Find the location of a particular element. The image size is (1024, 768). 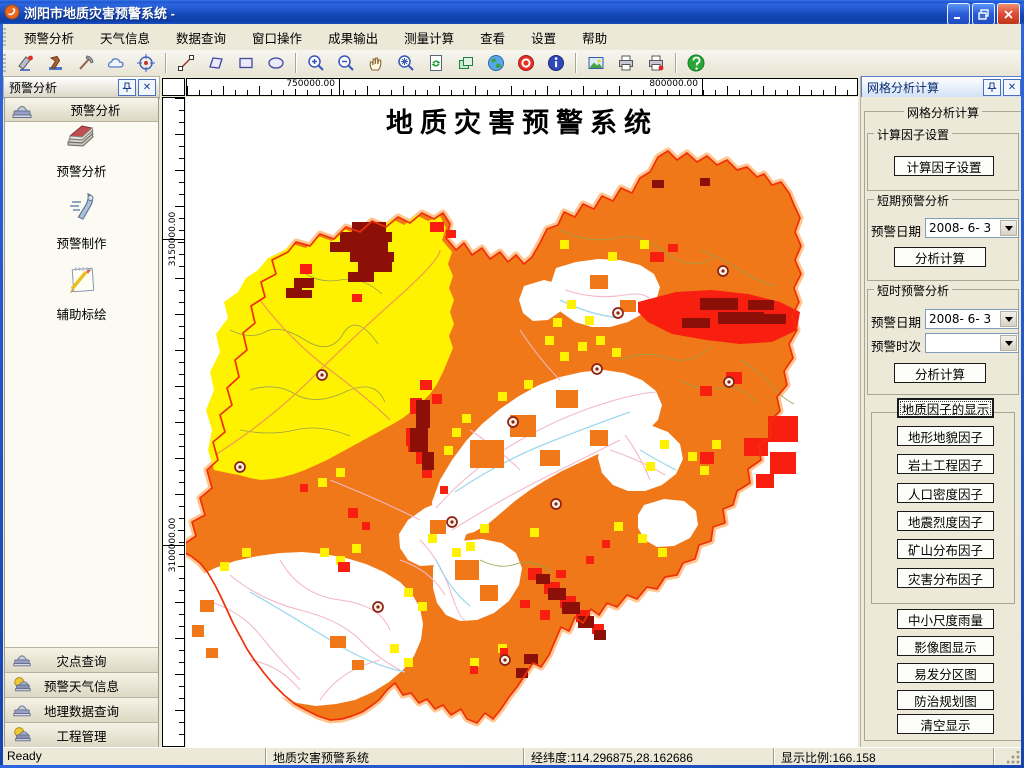

menu-warning-analysis: 预警分析 is located at coordinates (49, 37).